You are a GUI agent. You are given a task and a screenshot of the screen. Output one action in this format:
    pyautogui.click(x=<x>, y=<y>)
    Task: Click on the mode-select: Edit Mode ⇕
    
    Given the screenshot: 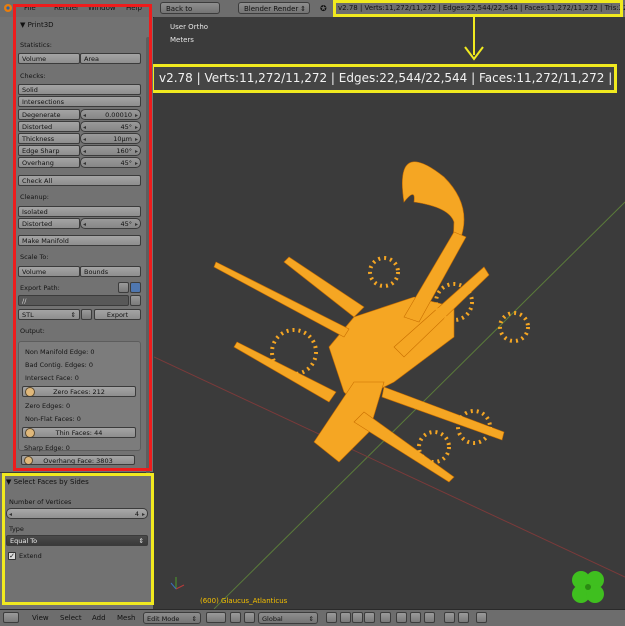 What is the action you would take?
    pyautogui.click(x=172, y=618)
    